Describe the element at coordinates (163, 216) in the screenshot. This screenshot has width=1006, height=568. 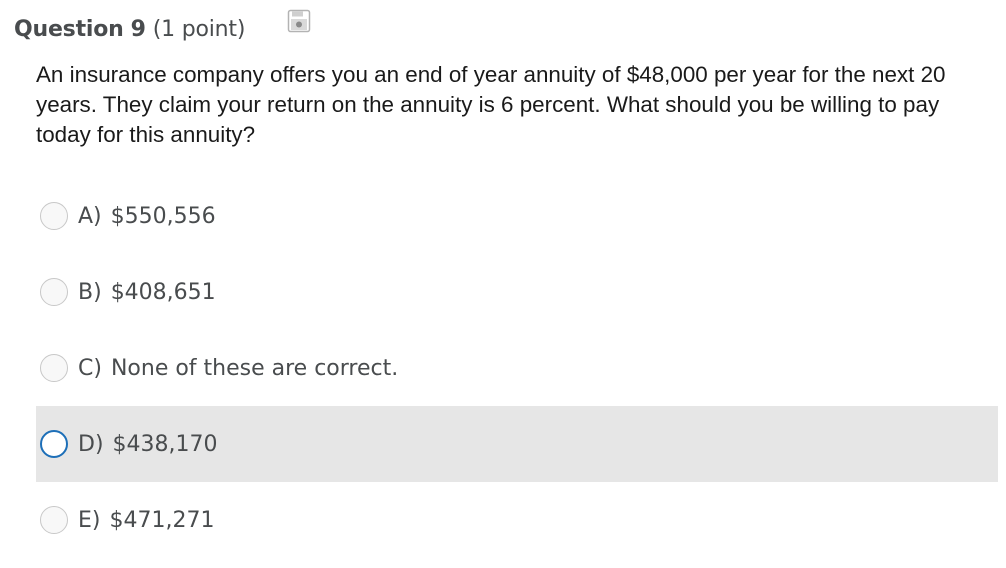
I see `option-value: $550,556` at that location.